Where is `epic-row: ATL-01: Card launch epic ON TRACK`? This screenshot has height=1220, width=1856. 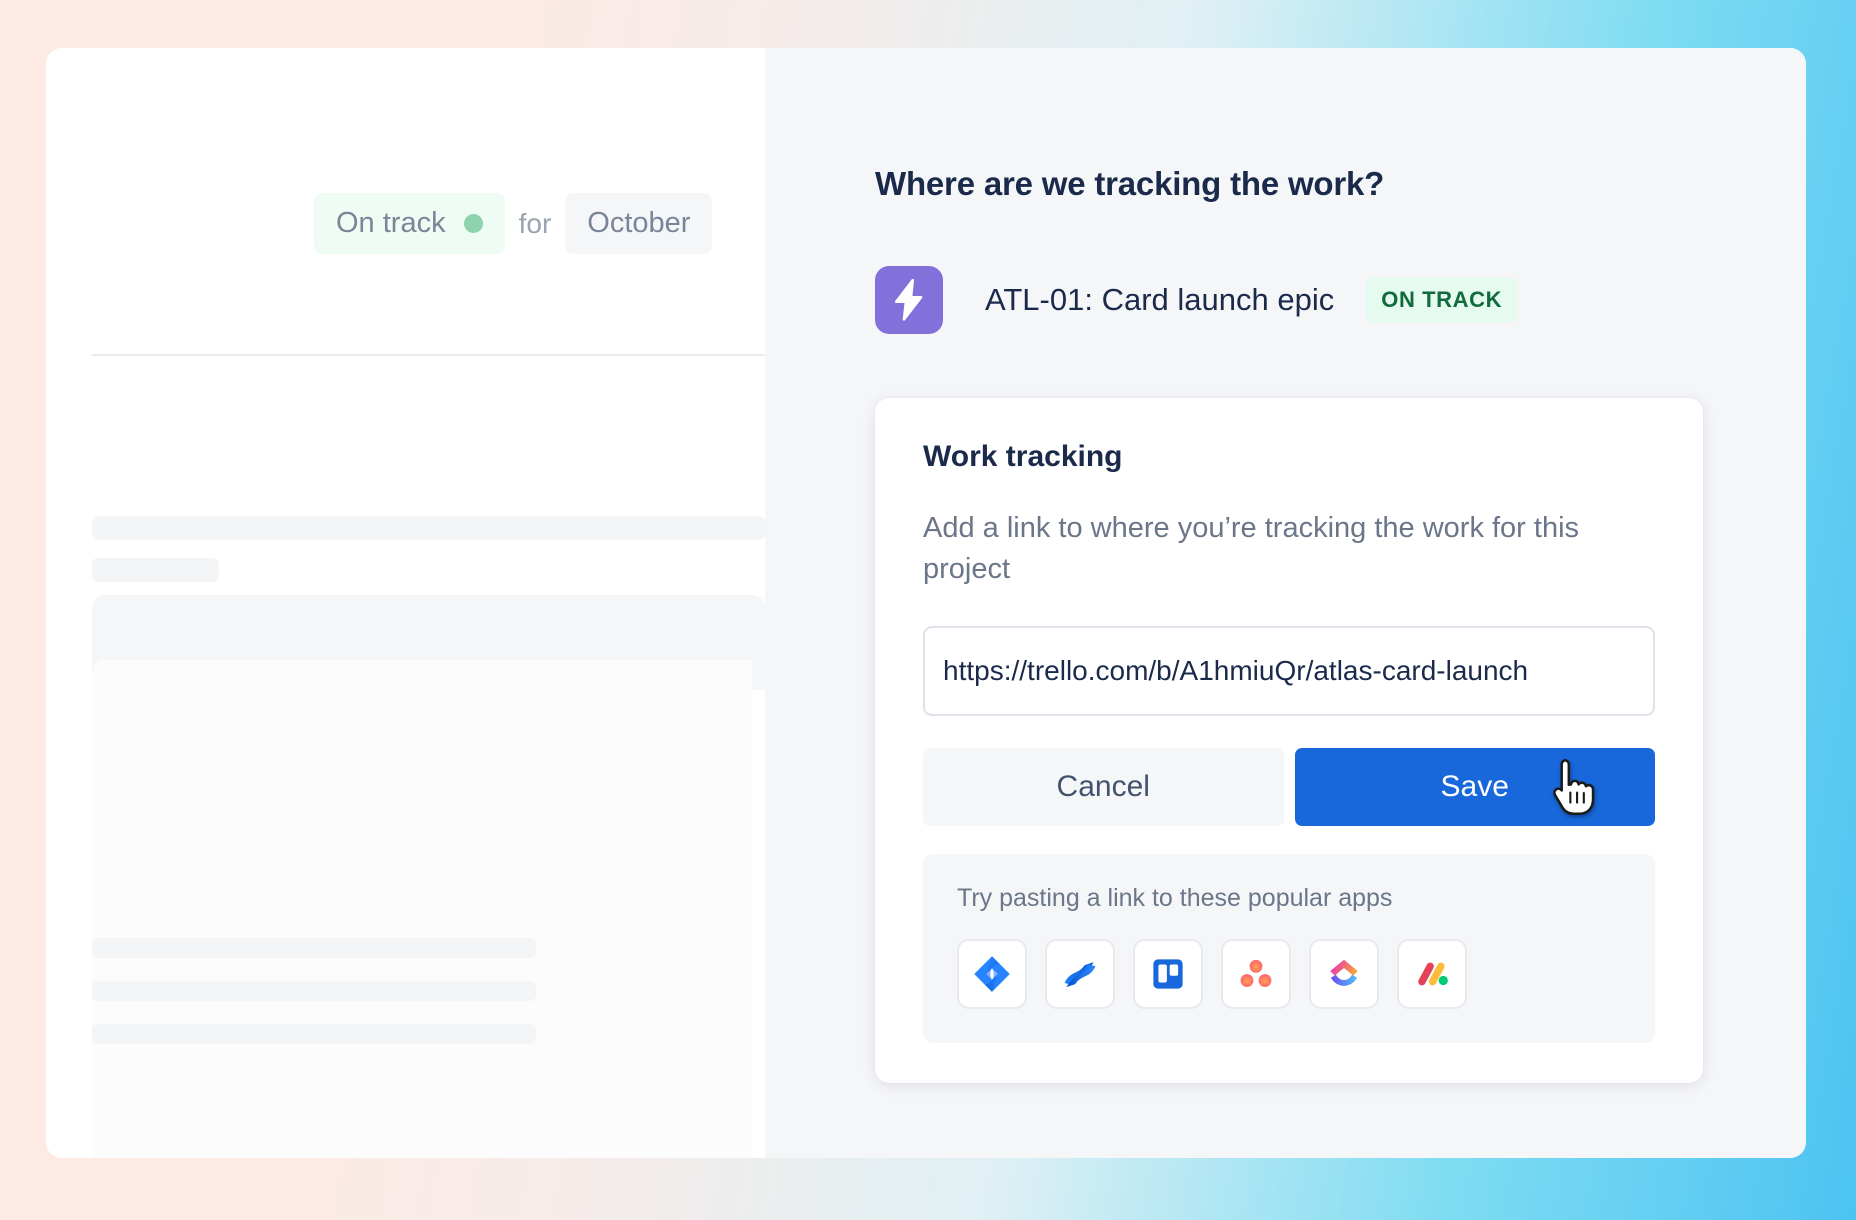
epic-row: ATL-01: Card launch epic ON TRACK is located at coordinates (1196, 300).